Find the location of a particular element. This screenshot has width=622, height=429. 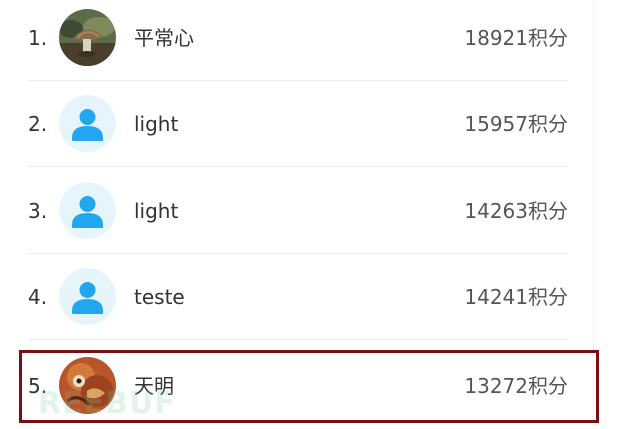

points-score: 13272积分 is located at coordinates (516, 386).